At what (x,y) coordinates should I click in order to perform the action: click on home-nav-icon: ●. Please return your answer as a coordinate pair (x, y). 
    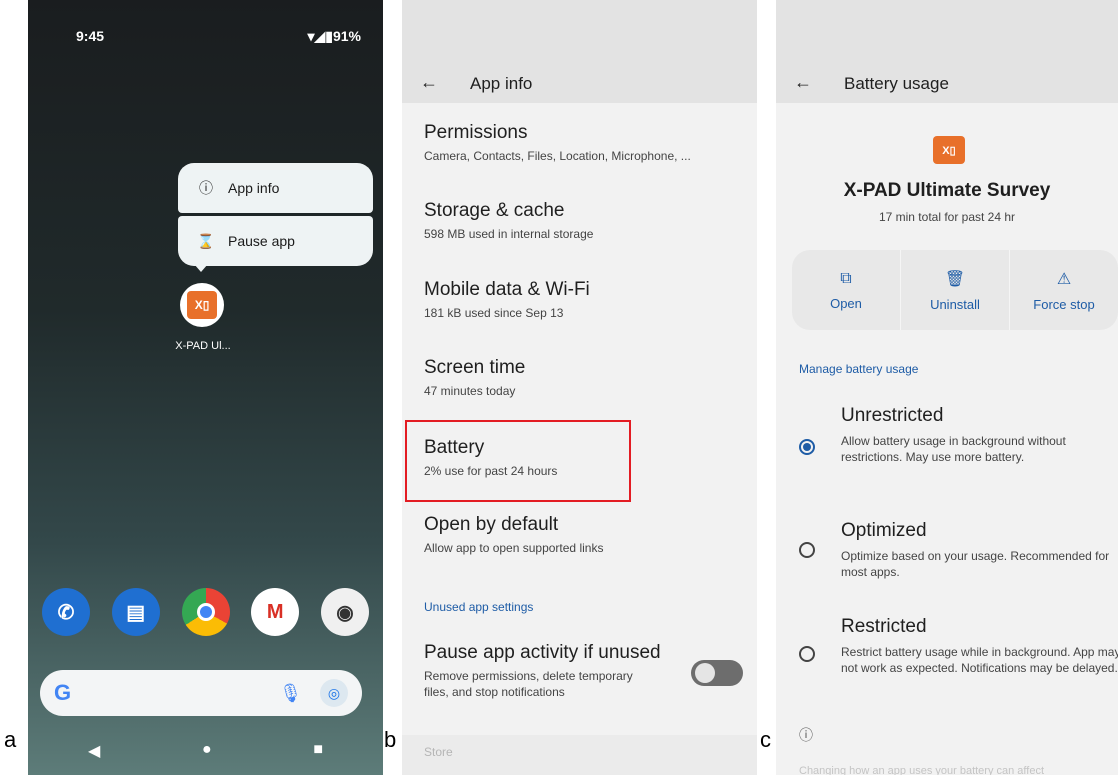
    Looking at the image, I should click on (207, 751).